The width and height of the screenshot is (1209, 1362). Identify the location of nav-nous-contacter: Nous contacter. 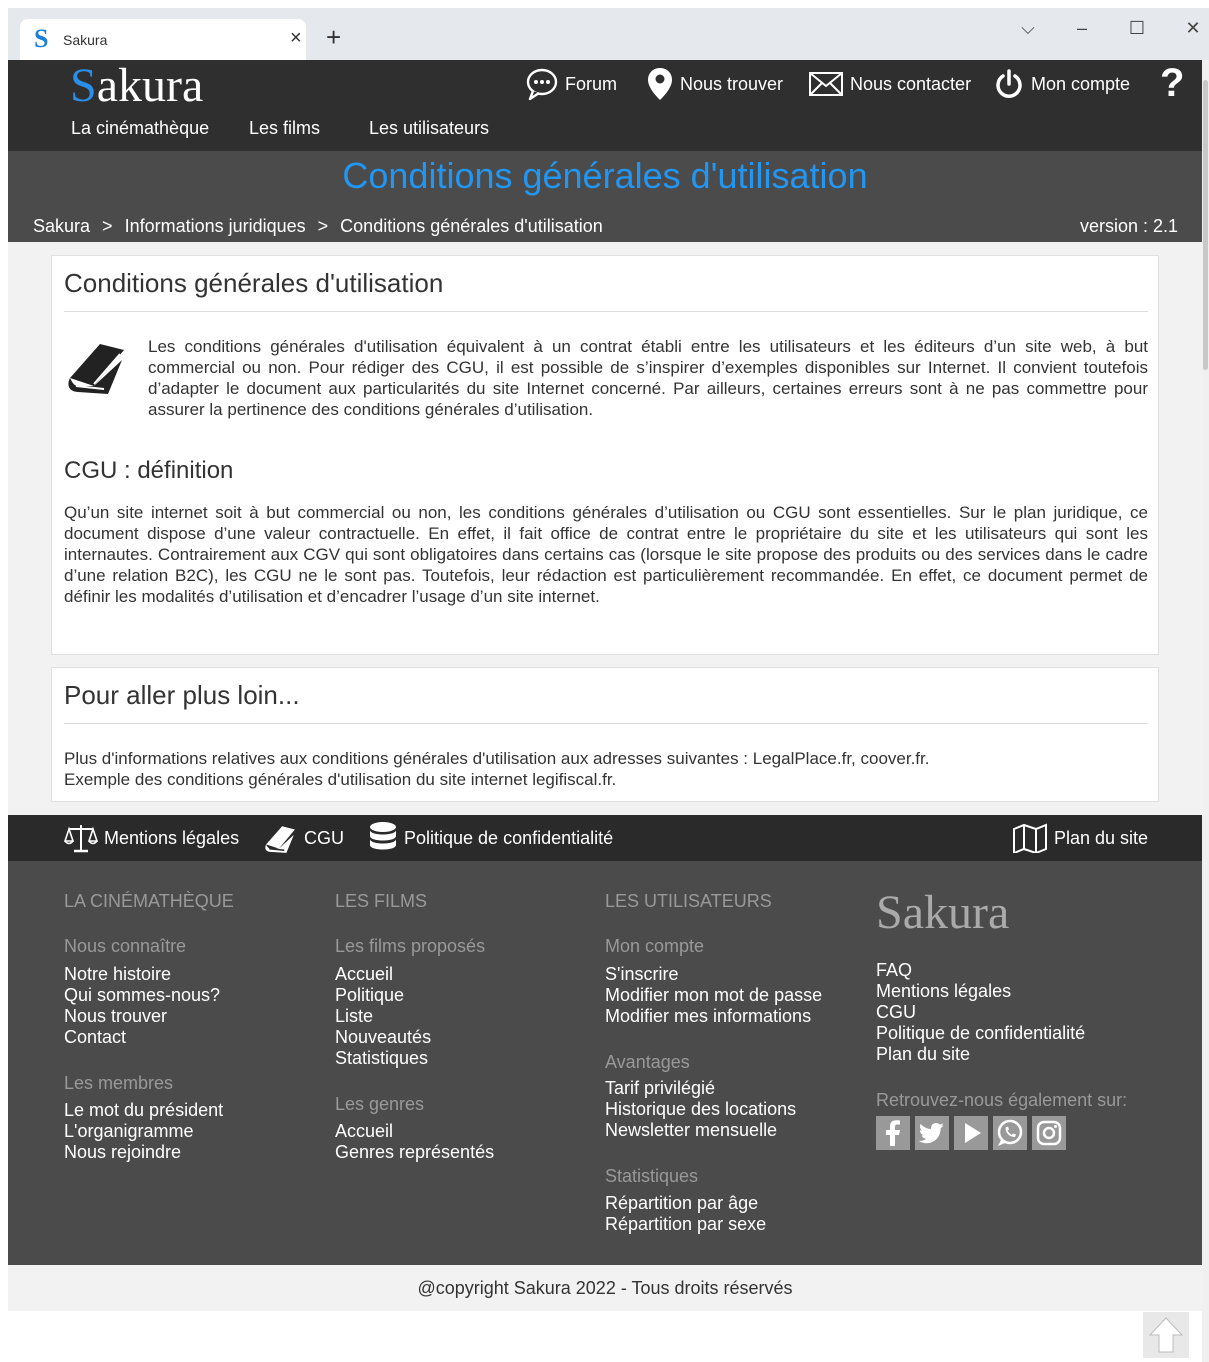
(889, 84).